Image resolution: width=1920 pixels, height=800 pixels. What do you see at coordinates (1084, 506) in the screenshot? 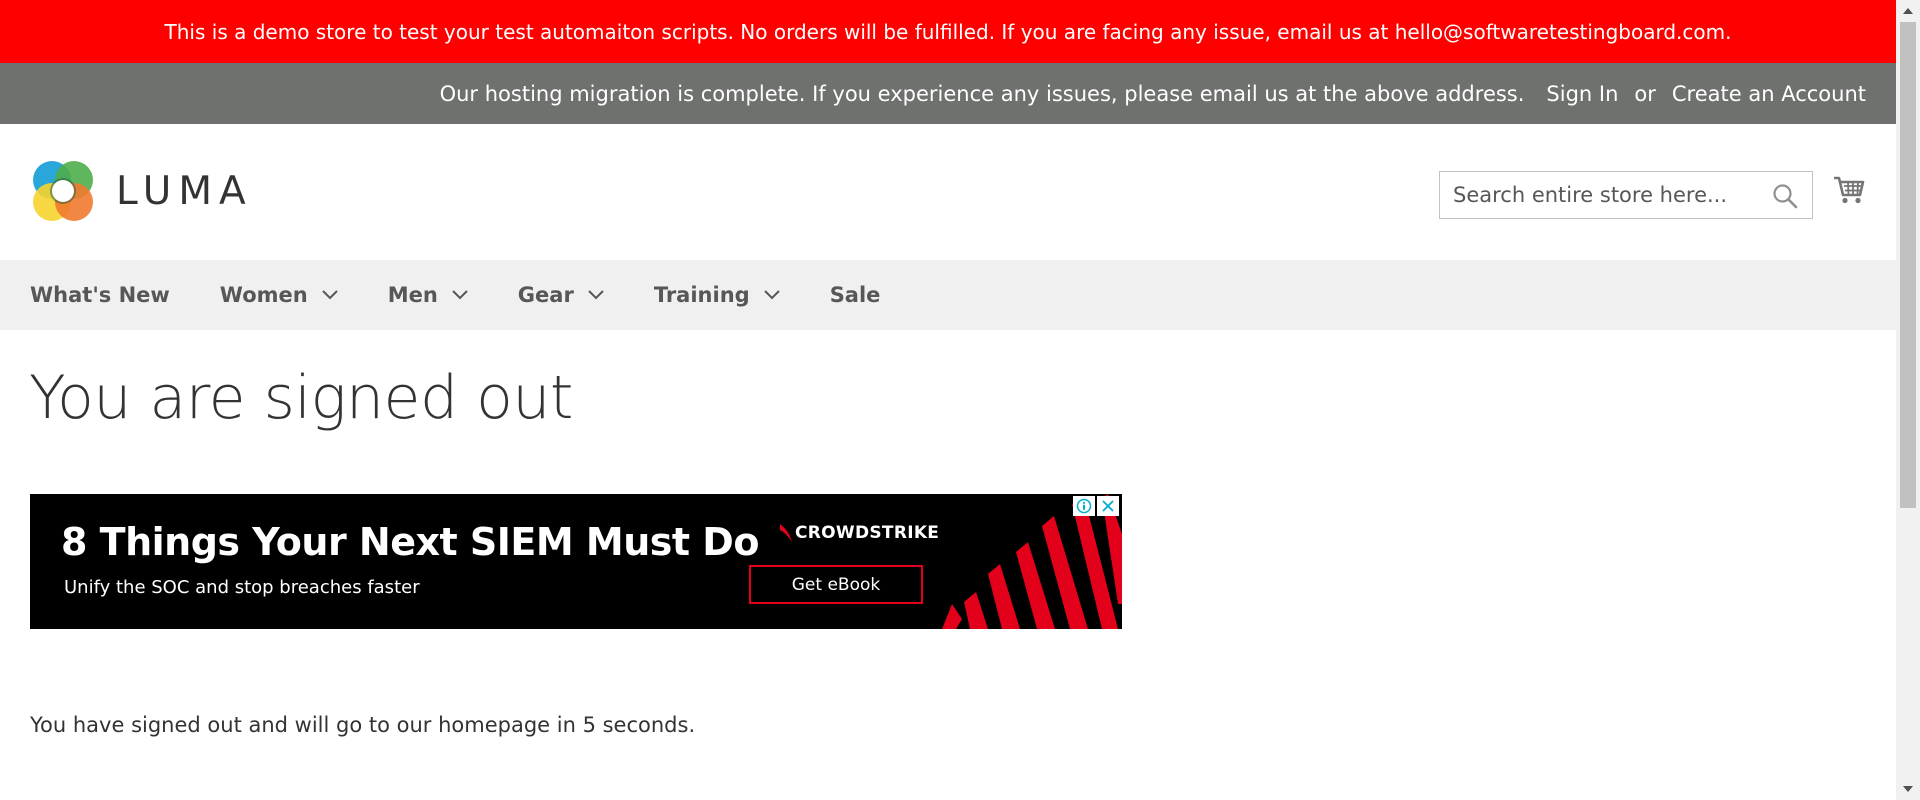
I see `adchoices-info-icon` at bounding box center [1084, 506].